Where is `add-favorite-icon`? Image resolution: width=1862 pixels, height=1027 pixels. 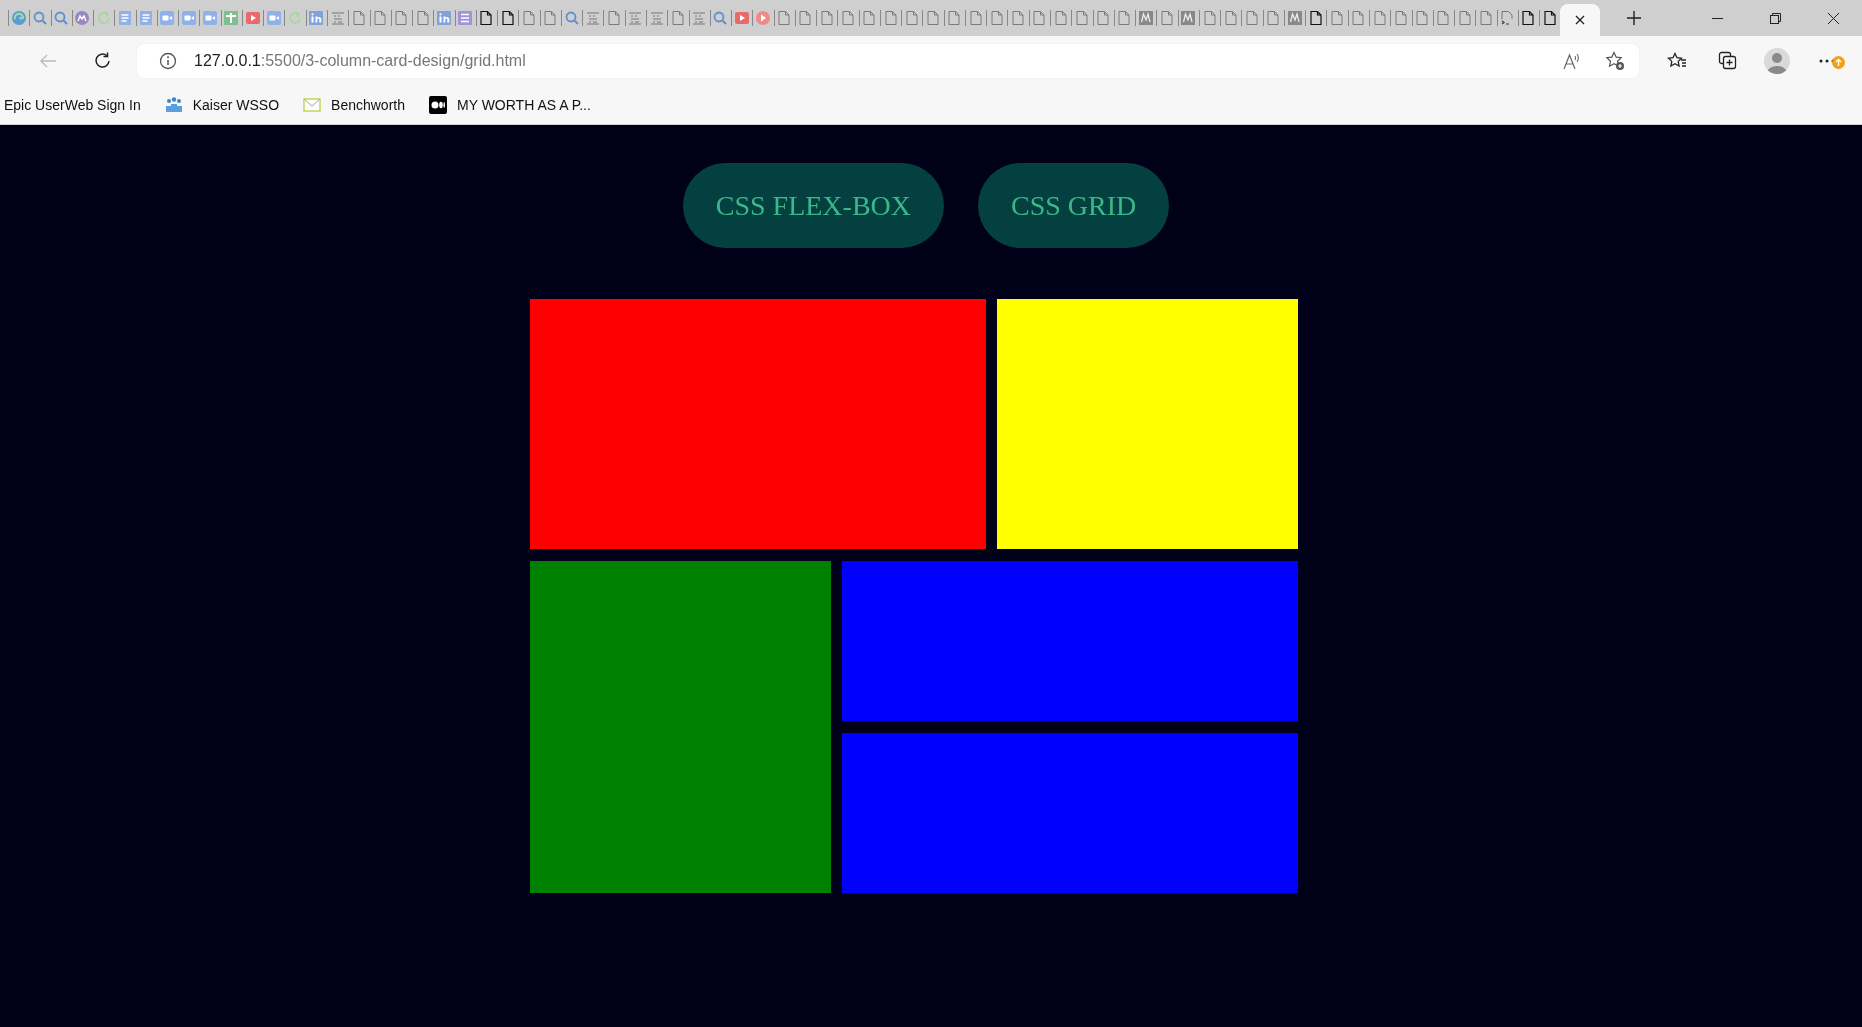 add-favorite-icon is located at coordinates (1615, 60).